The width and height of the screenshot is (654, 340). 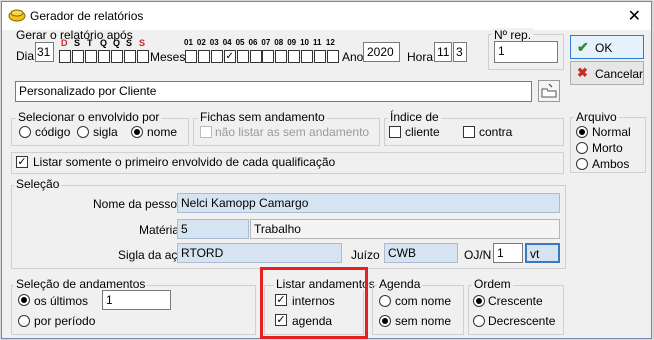 What do you see at coordinates (526, 52) in the screenshot?
I see `nrep-input: 1` at bounding box center [526, 52].